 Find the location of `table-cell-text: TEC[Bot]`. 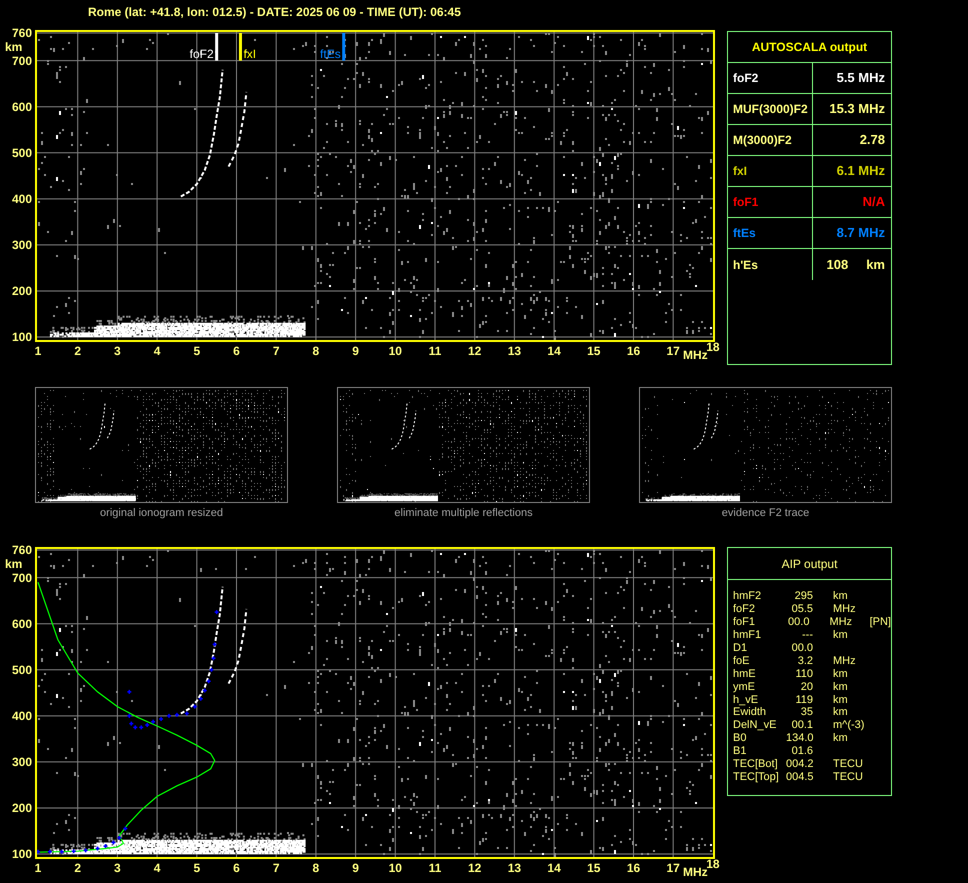

table-cell-text: TEC[Bot] is located at coordinates (756, 764).